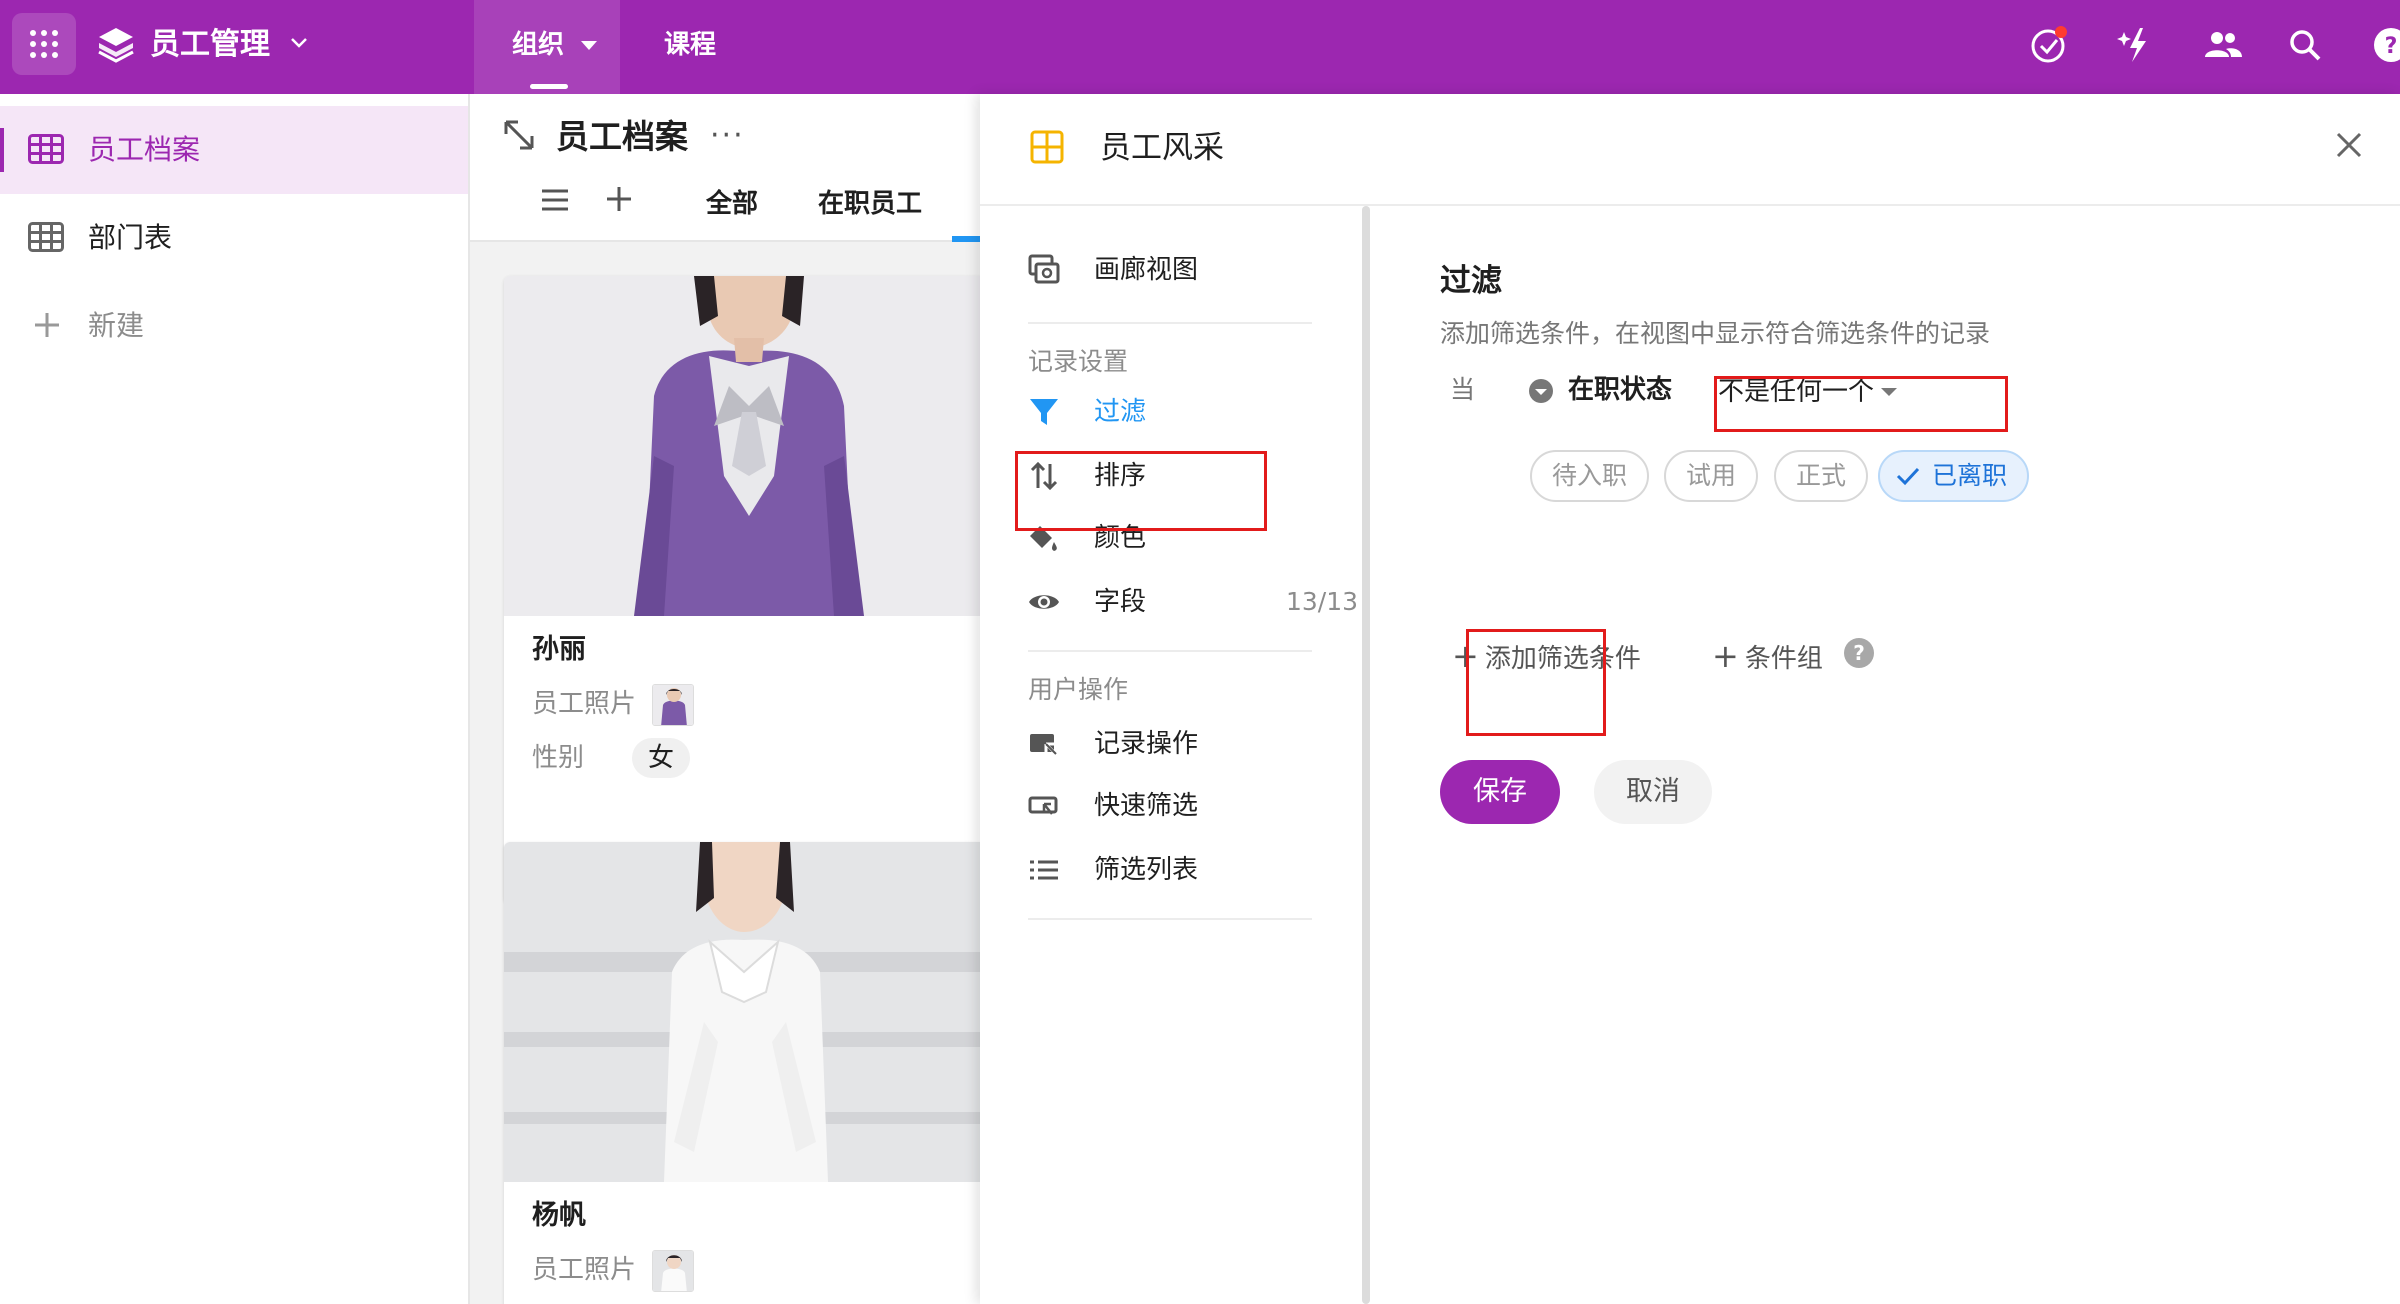  What do you see at coordinates (1044, 870) in the screenshot?
I see `list-icon` at bounding box center [1044, 870].